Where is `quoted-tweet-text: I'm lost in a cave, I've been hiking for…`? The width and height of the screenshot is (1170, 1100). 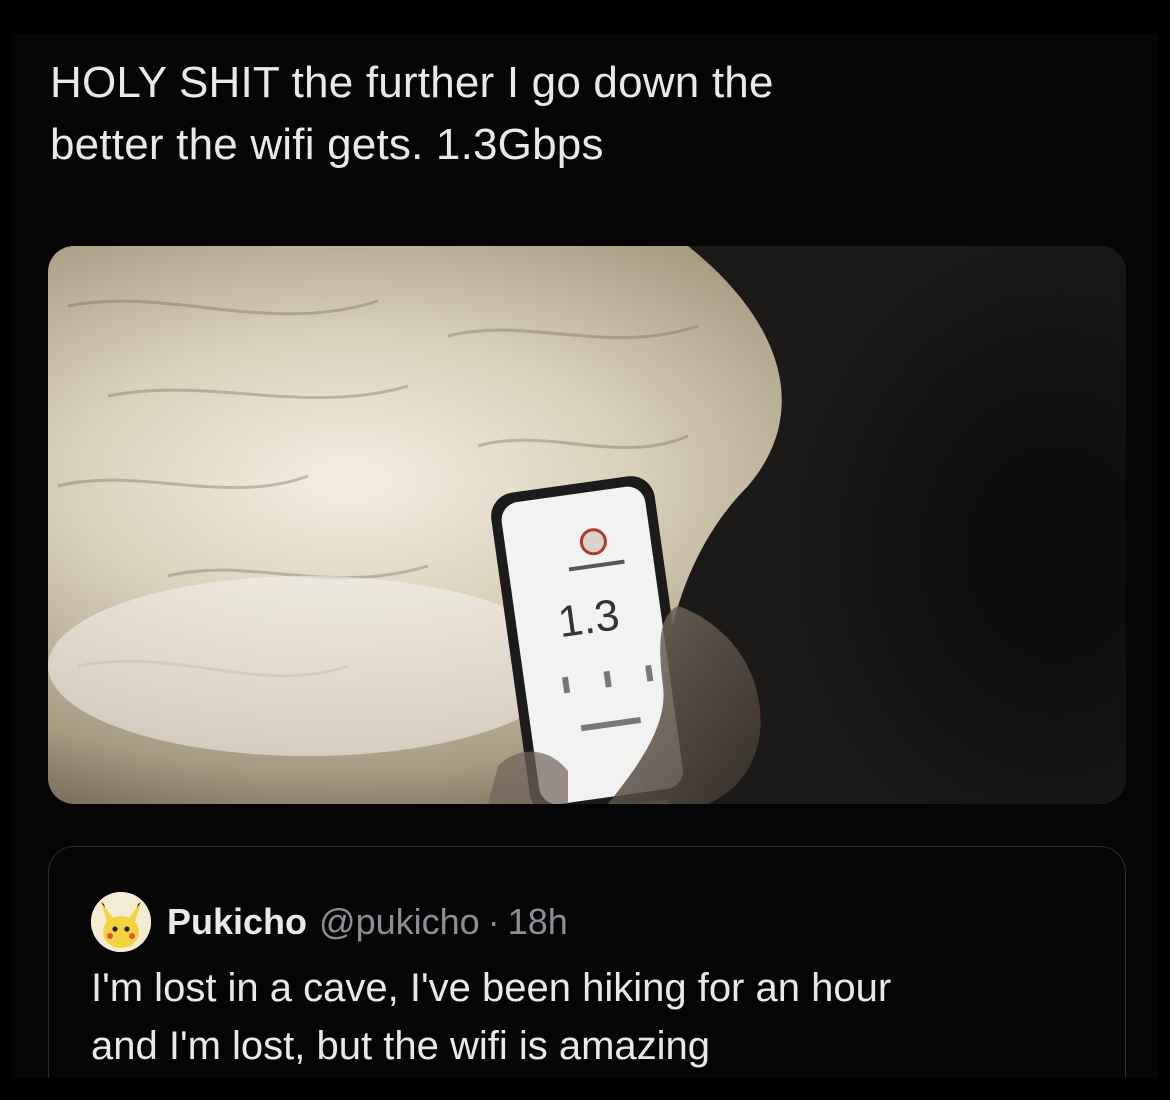 quoted-tweet-text: I'm lost in a cave, I've been hiking for… is located at coordinates (491, 1017).